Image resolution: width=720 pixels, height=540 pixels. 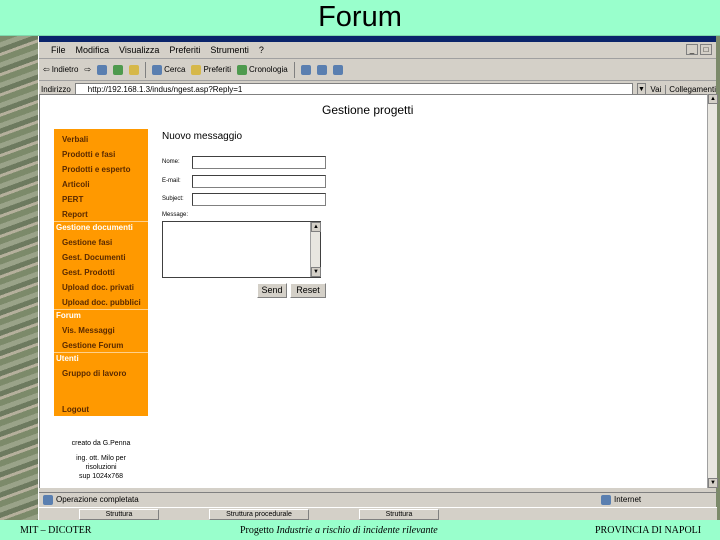 I want to click on taskbar-button-struttura: Struttura, so click(x=119, y=514).